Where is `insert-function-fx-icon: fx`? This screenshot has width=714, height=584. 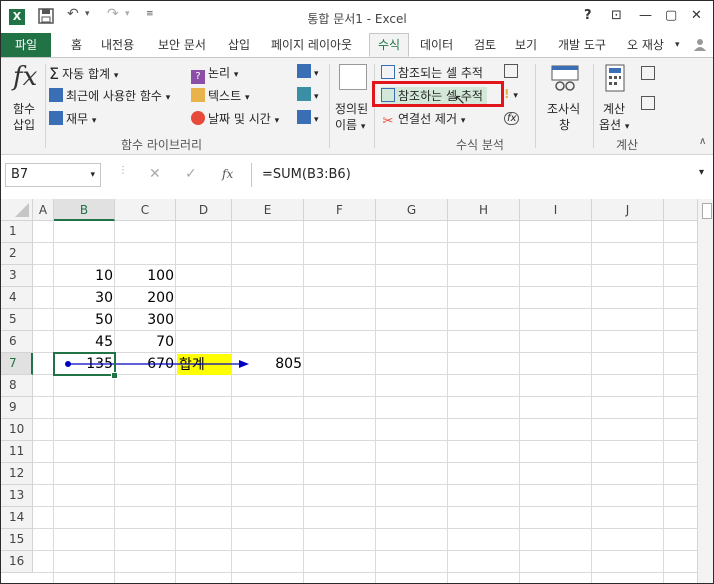
insert-function-fx-icon: fx is located at coordinates (227, 174).